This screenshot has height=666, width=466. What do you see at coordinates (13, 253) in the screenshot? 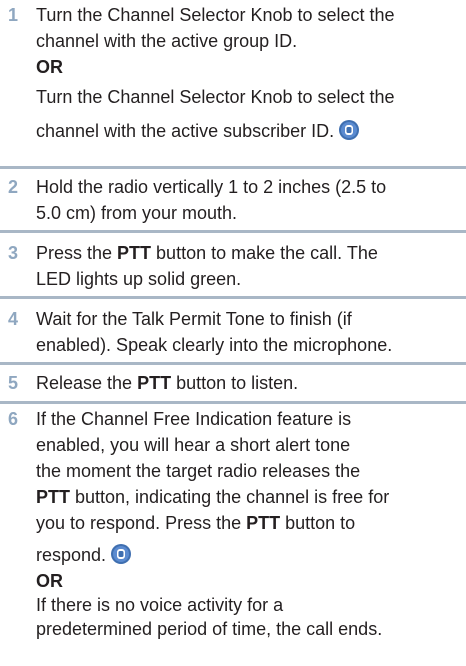
I see `step-number: 3` at bounding box center [13, 253].